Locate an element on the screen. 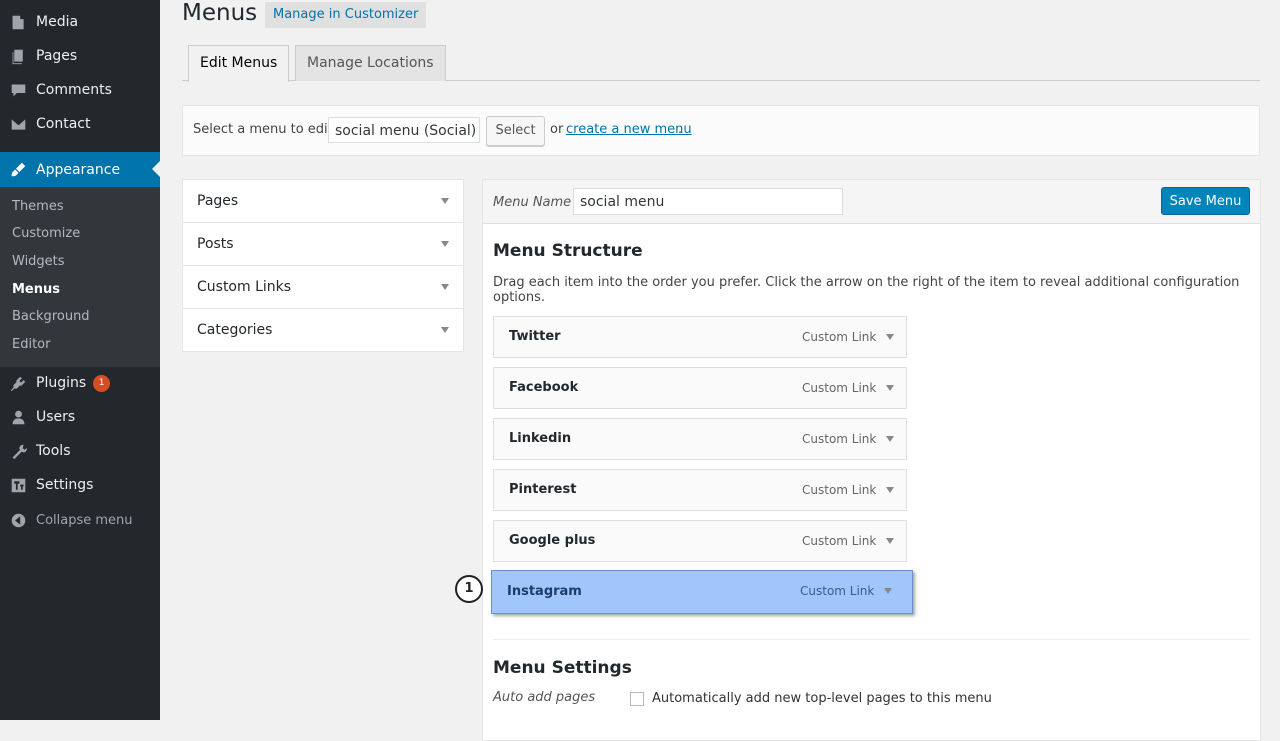 The width and height of the screenshot is (1280, 741). menu-name-label: Menu Name is located at coordinates (532, 202).